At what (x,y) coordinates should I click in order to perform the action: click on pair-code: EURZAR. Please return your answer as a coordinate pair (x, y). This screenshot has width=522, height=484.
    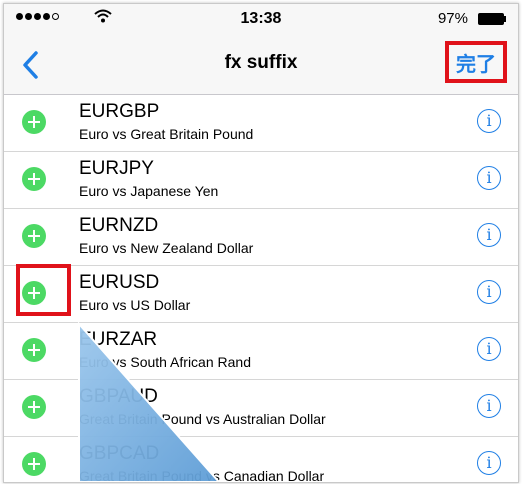
    Looking at the image, I should click on (118, 339).